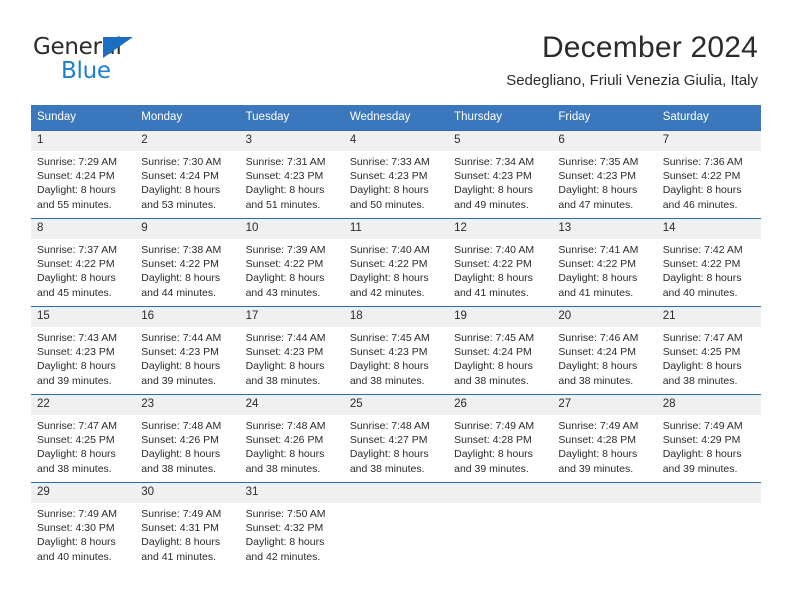  What do you see at coordinates (700, 204) in the screenshot?
I see `daylight-text-line2: and 46 minutes.` at bounding box center [700, 204].